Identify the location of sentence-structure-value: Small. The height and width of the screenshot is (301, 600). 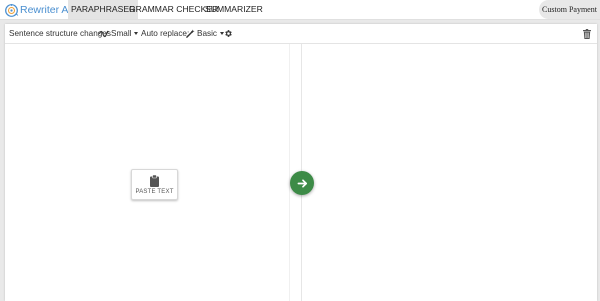
(121, 33).